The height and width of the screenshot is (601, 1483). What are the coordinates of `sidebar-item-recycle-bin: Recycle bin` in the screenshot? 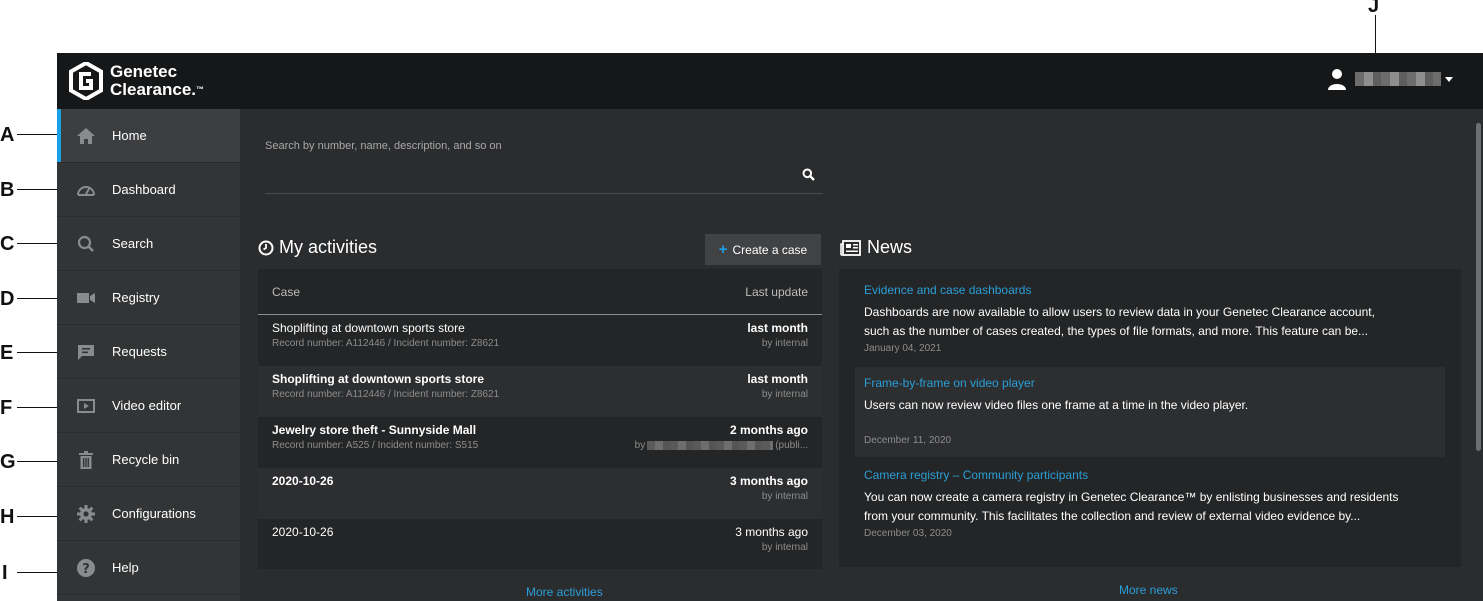 It's located at (148, 460).